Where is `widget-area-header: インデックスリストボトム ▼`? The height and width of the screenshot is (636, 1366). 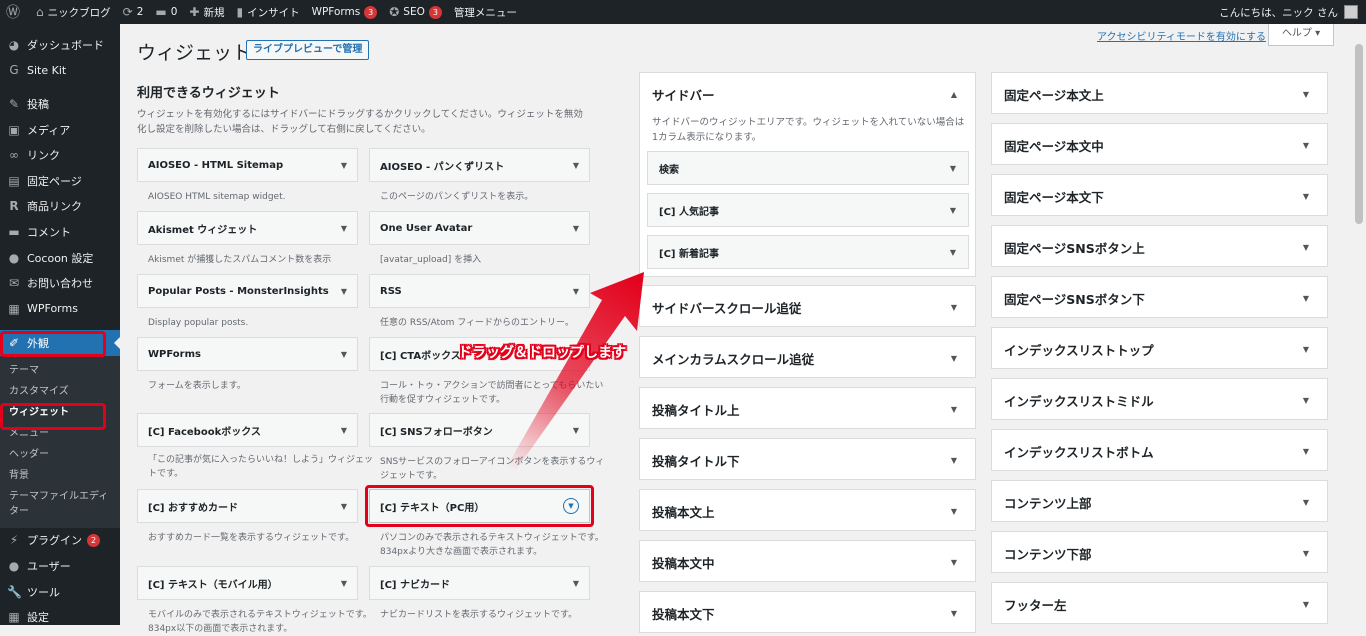
widget-area-header: インデックスリストボトム ▼ is located at coordinates (1159, 451).